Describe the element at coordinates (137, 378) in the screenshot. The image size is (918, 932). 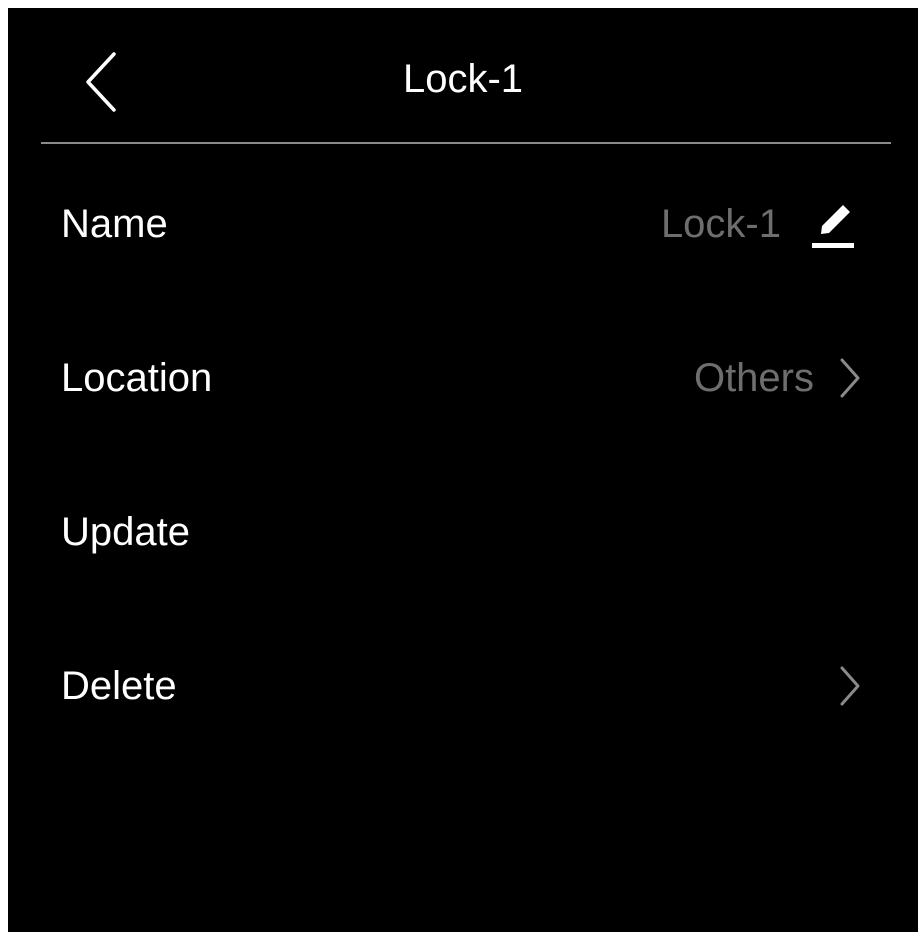
I see `location-label: Location` at that location.